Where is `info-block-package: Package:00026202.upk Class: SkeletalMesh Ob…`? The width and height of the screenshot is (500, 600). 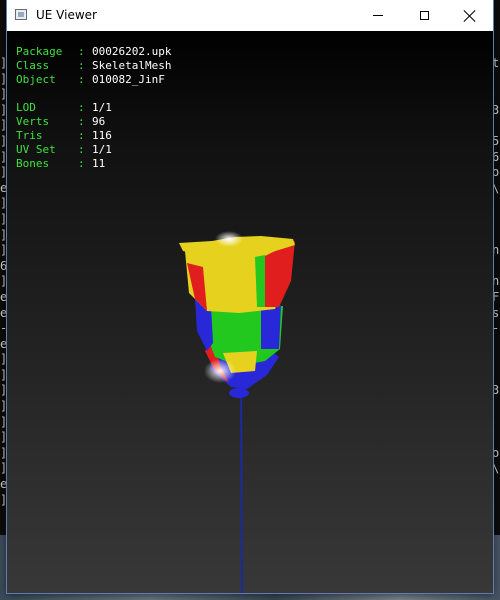 info-block-package: Package:00026202.upk Class: SkeletalMesh Ob… is located at coordinates (93, 66).